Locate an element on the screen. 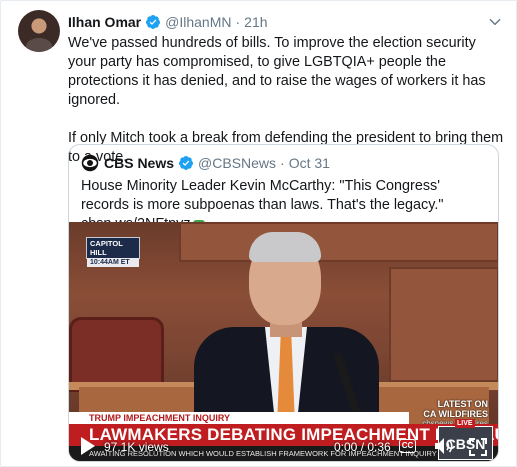 This screenshot has height=467, width=517. tweet-header: Ilhan Omar @IlhanMN · 21h is located at coordinates (168, 22).